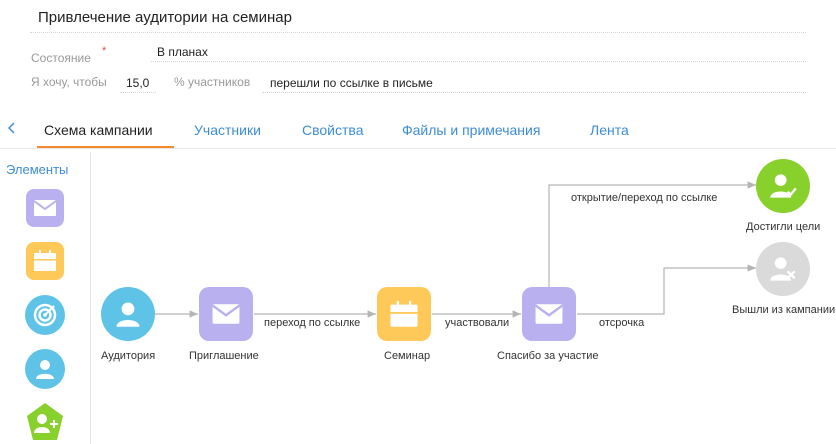 This screenshot has height=444, width=836. Describe the element at coordinates (783, 227) in the screenshot. I see `node-goal-reached-label: Достигли цели` at that location.